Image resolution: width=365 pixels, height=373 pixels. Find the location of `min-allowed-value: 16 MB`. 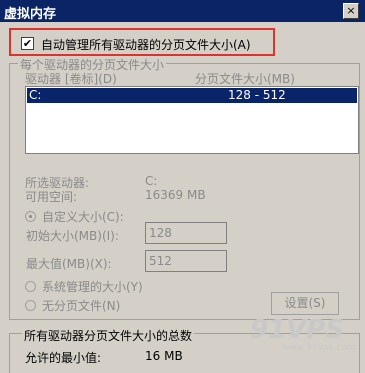

min-allowed-value: 16 MB is located at coordinates (164, 356).